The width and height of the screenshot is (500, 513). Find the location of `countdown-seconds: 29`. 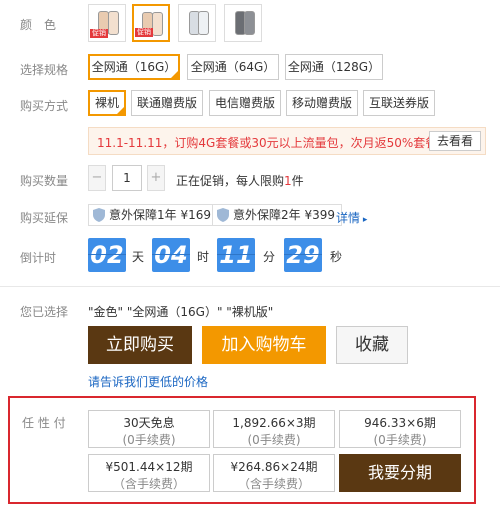

countdown-seconds: 29 is located at coordinates (303, 255).